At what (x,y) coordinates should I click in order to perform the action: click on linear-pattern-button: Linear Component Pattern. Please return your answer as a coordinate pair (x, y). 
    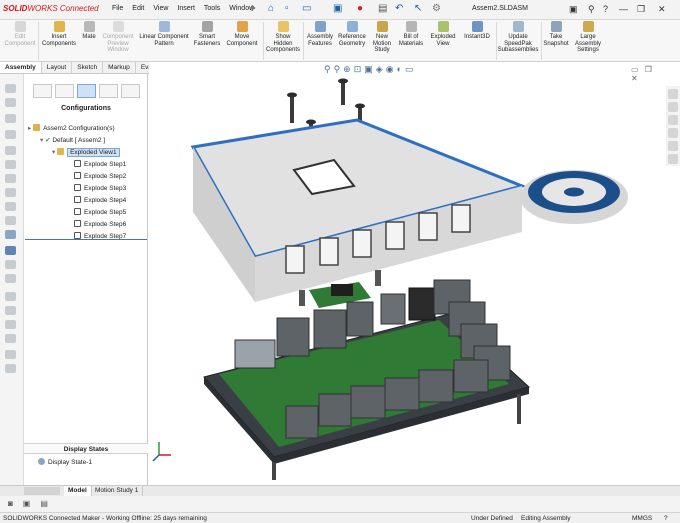
    Looking at the image, I should click on (164, 34).